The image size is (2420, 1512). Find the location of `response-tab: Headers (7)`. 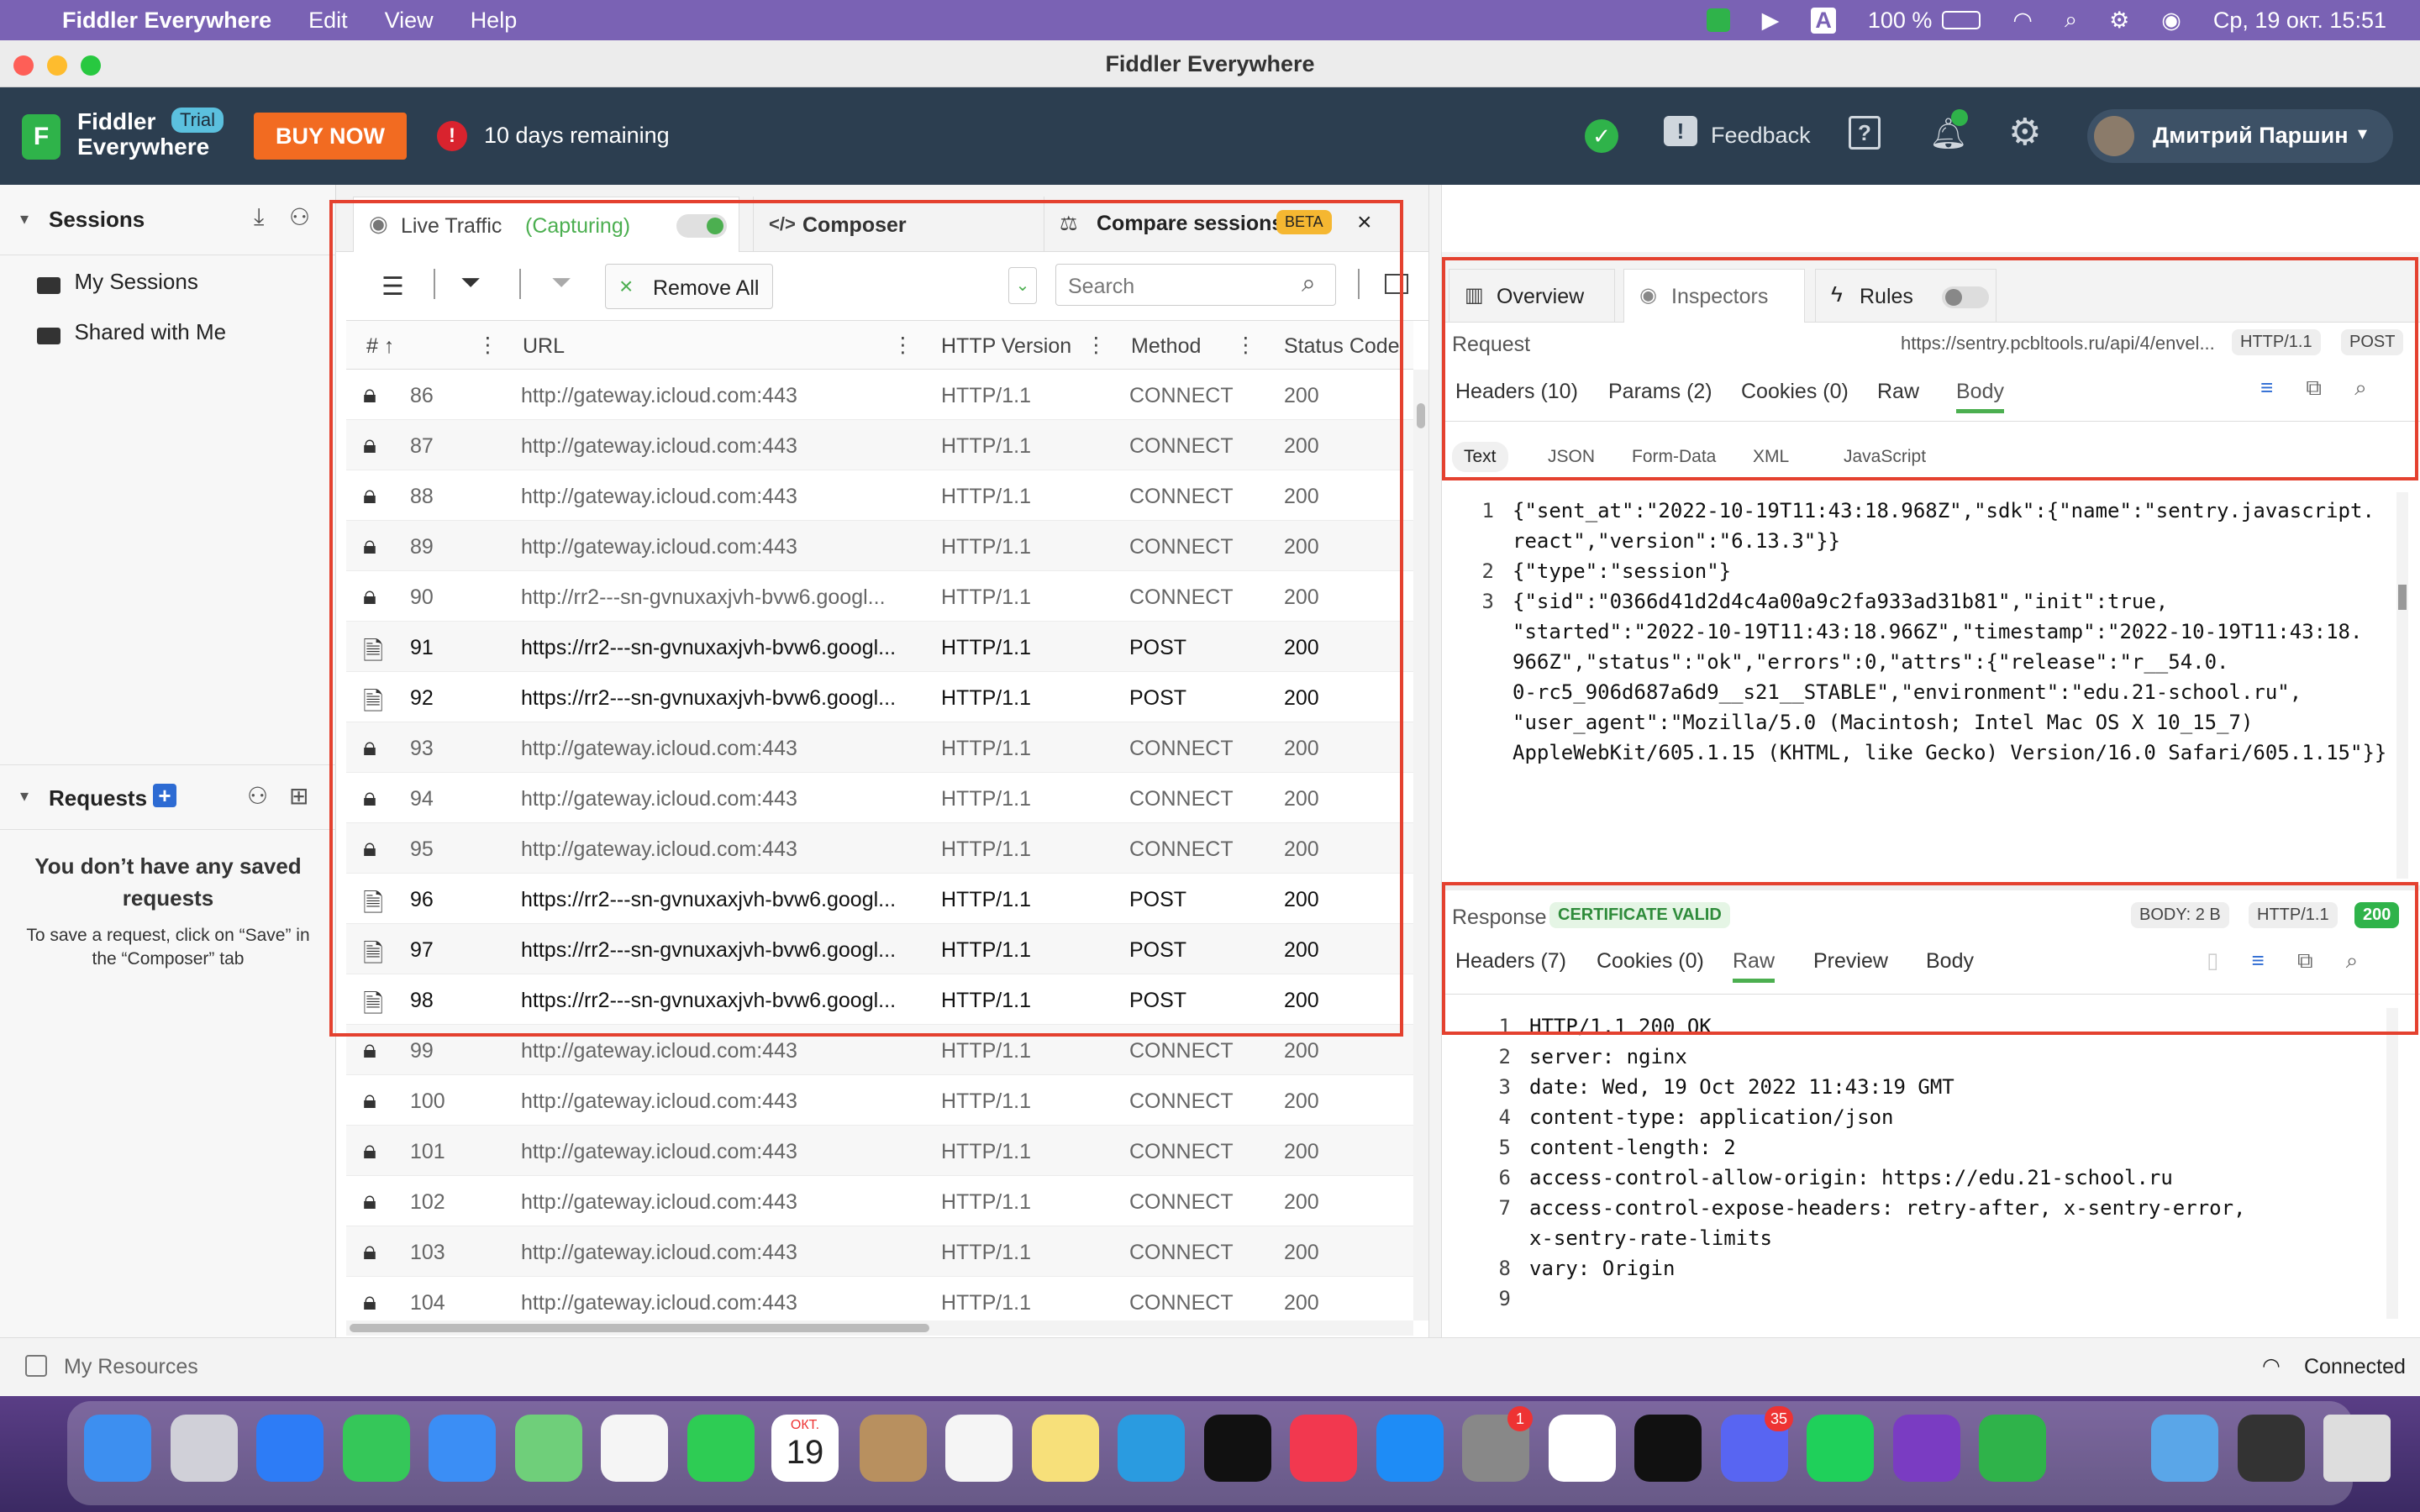

response-tab: Headers (7) is located at coordinates (1510, 961).